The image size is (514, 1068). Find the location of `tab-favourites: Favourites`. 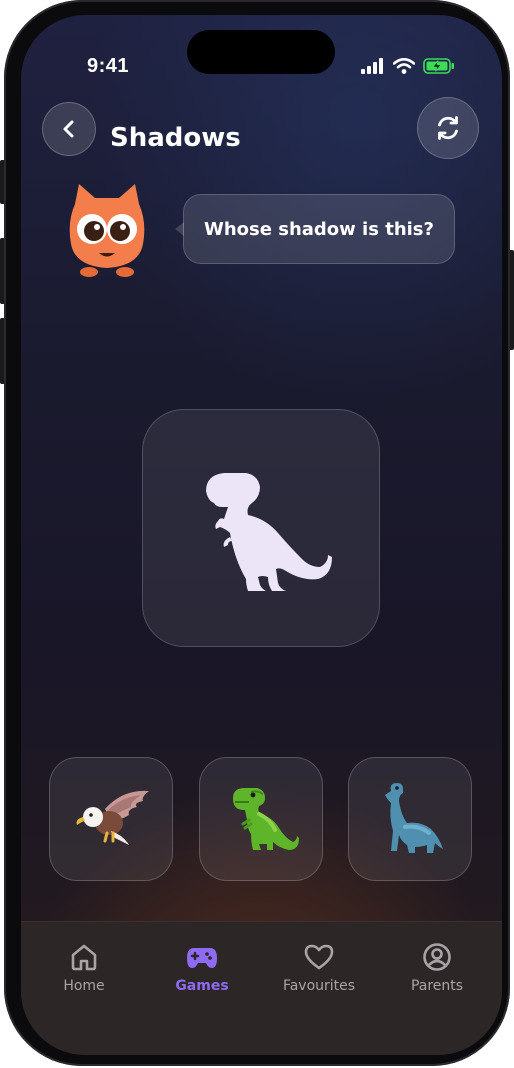

tab-favourites: Favourites is located at coordinates (319, 968).